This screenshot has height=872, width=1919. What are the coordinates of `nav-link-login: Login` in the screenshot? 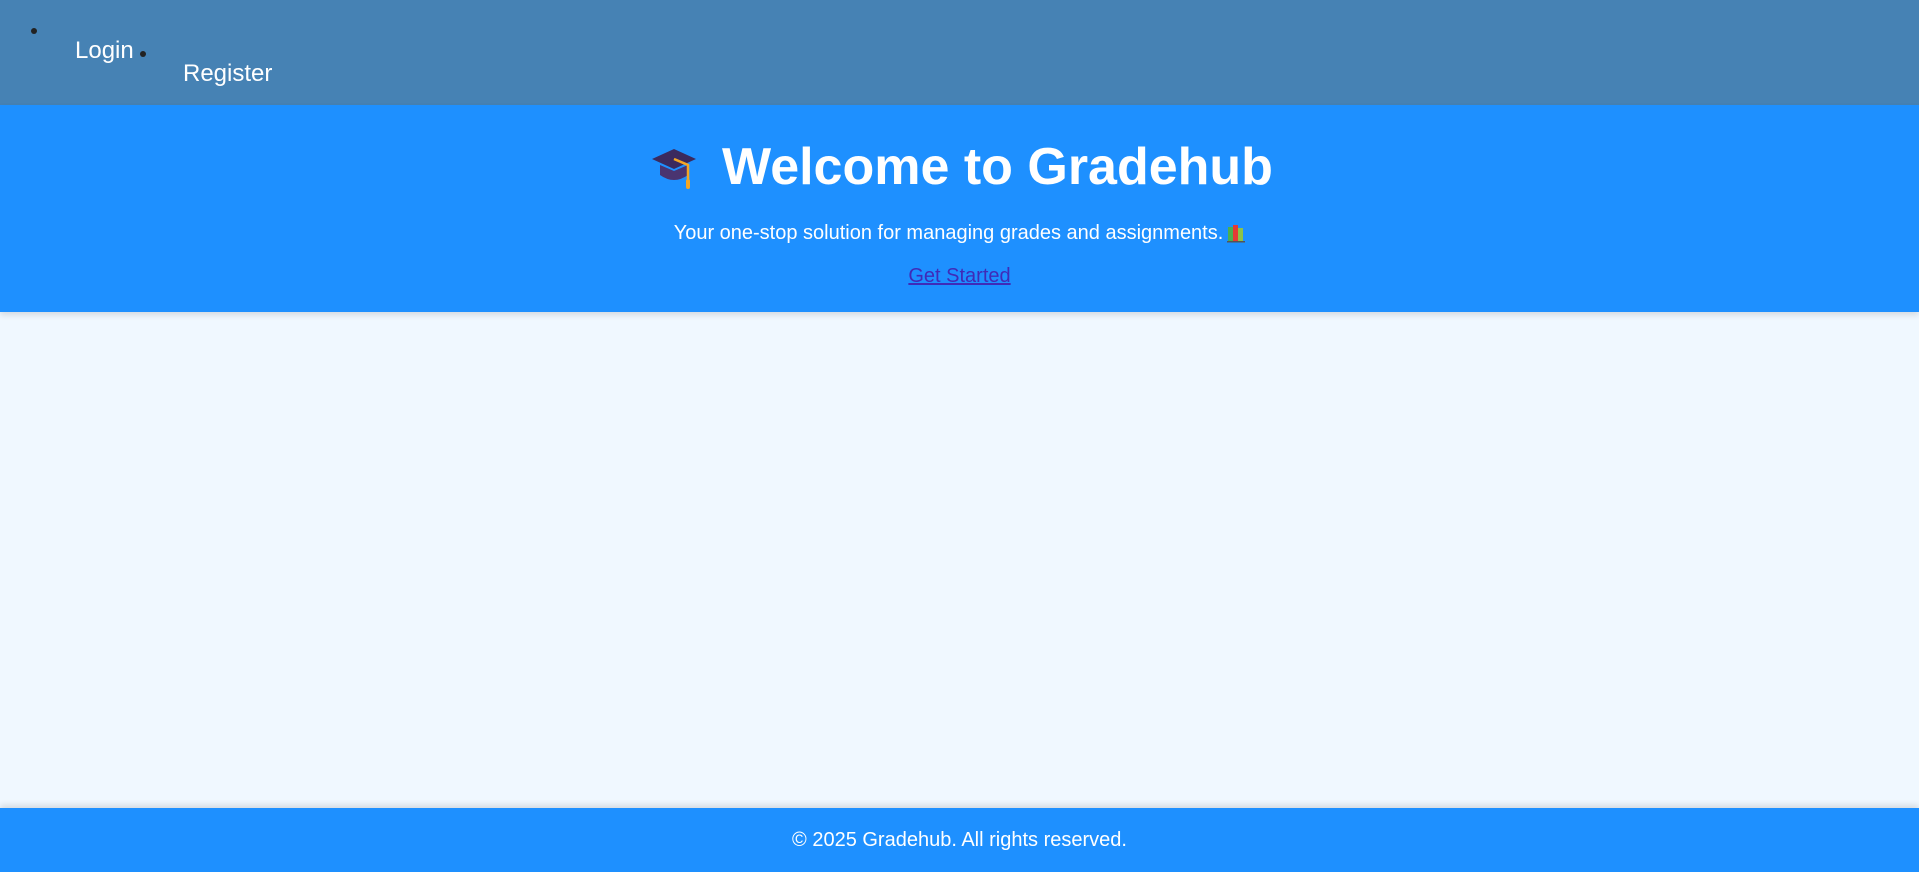 It's located at (104, 51).